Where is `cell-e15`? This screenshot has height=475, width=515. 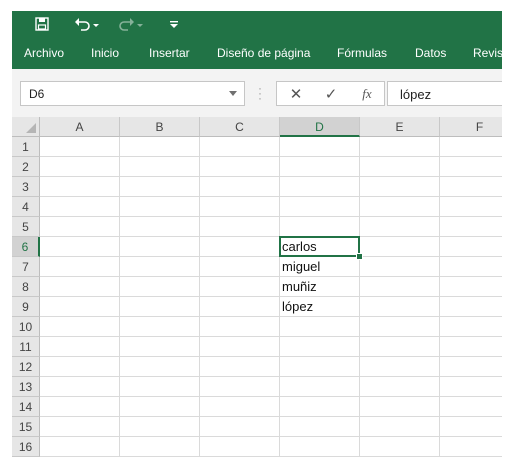
cell-e15 is located at coordinates (400, 427).